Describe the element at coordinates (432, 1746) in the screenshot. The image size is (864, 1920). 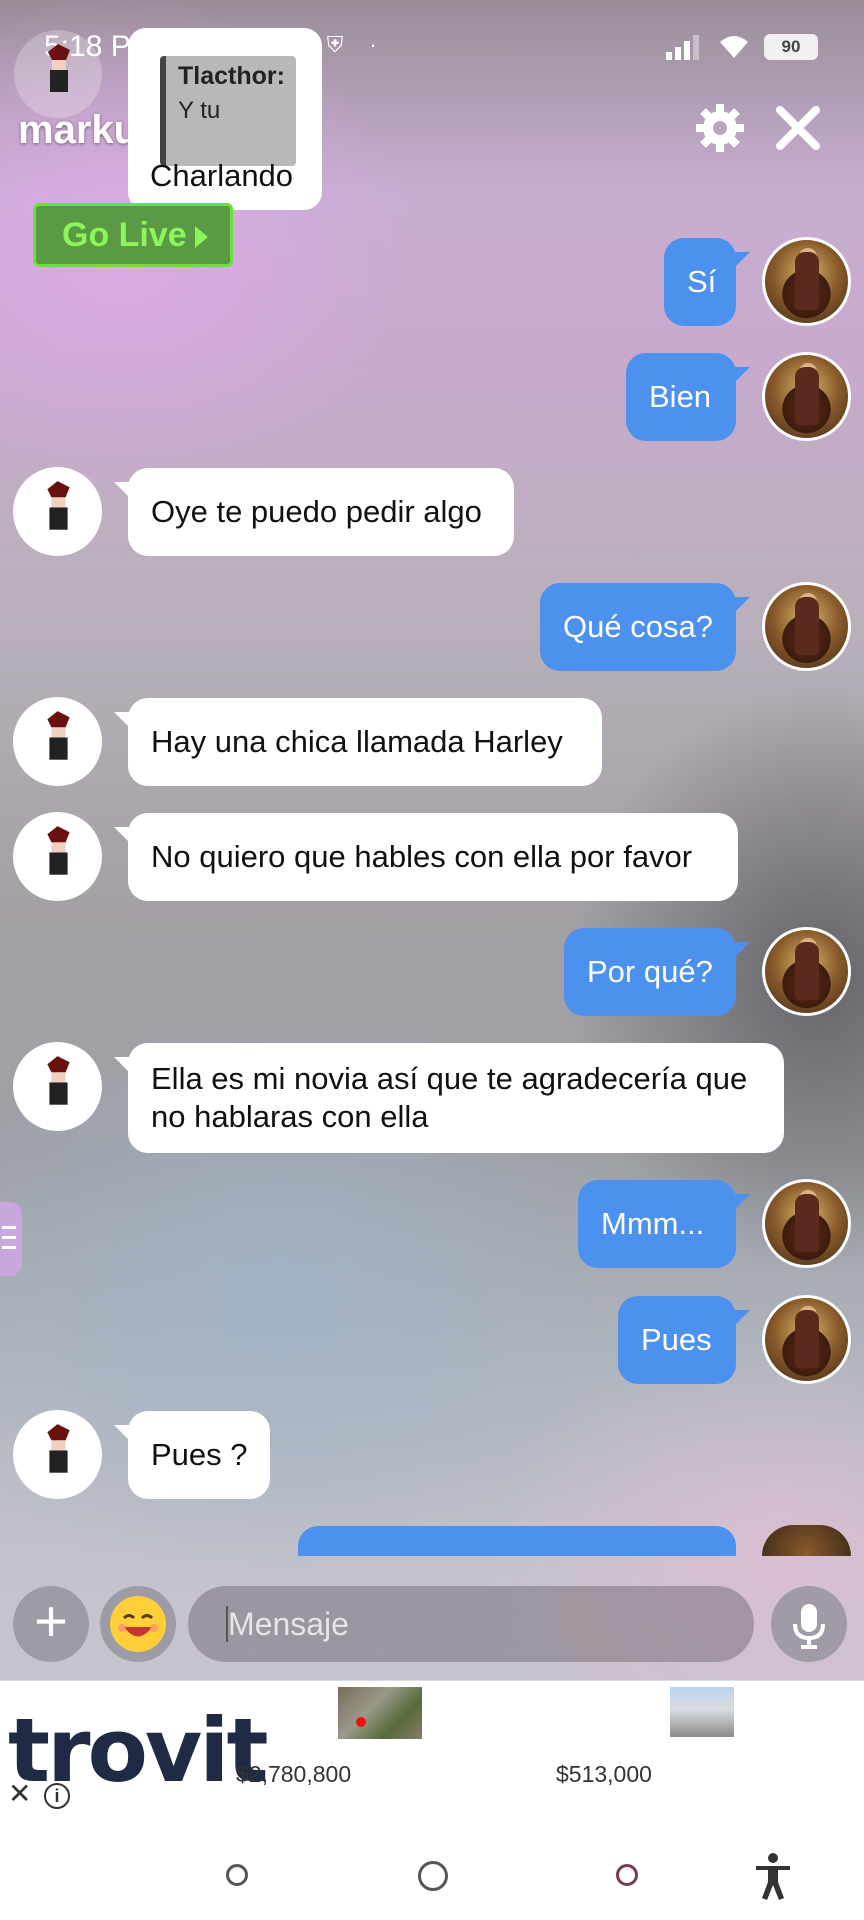
I see `ad-banner: trovit ✕ i $2,780,800 $513,000` at that location.